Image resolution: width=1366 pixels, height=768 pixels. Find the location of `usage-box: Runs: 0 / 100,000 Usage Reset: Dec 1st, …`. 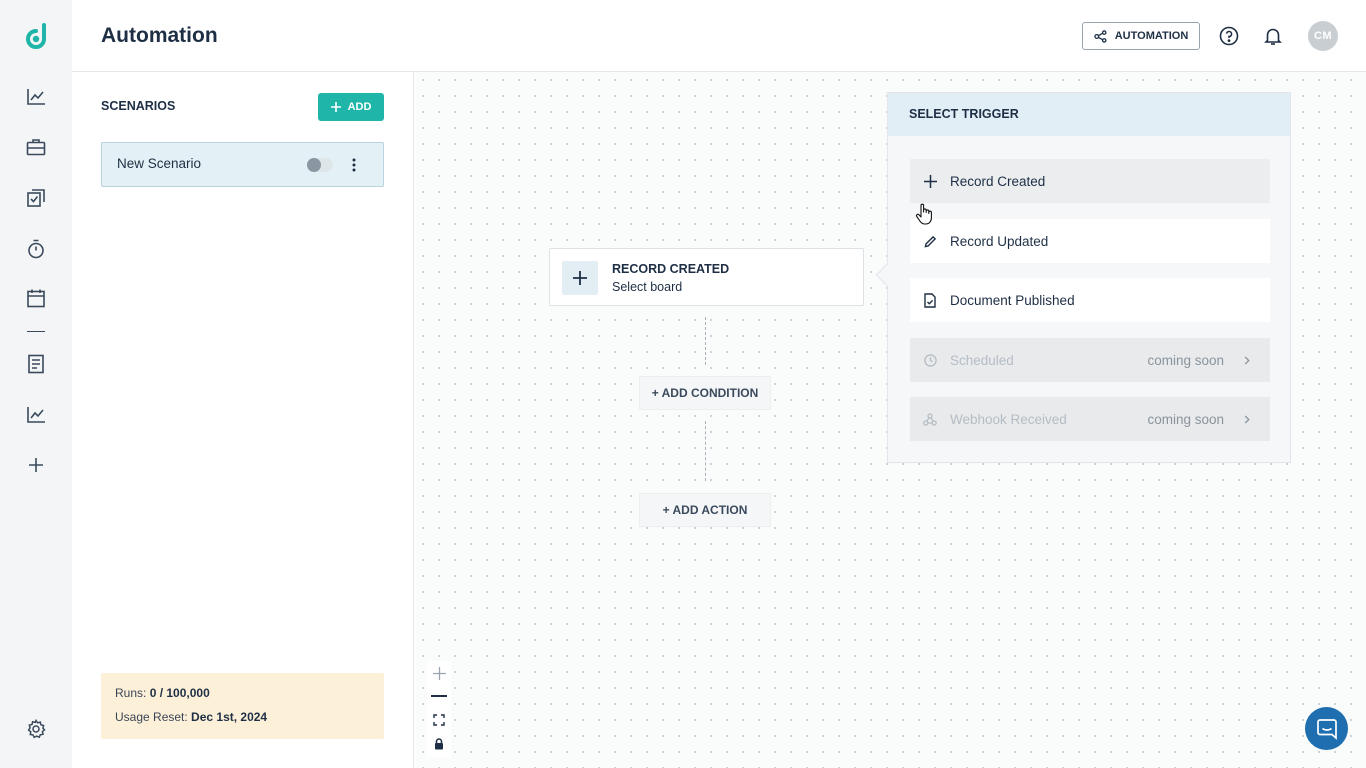

usage-box: Runs: 0 / 100,000 Usage Reset: Dec 1st, … is located at coordinates (242, 706).